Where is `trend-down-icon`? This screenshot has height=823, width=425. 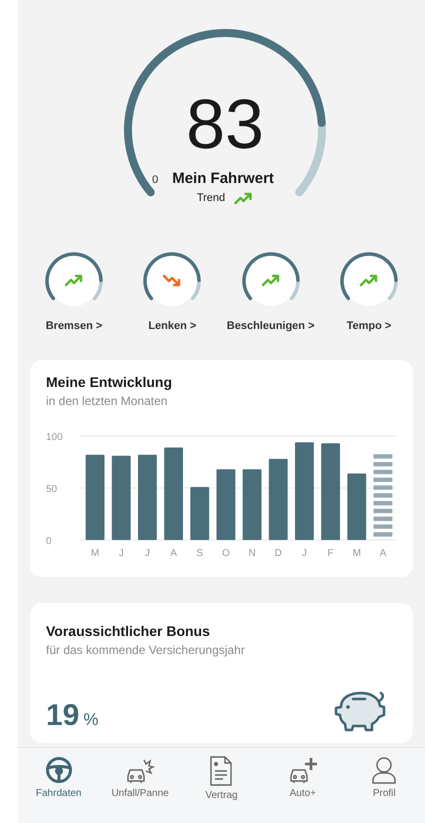
trend-down-icon is located at coordinates (172, 280).